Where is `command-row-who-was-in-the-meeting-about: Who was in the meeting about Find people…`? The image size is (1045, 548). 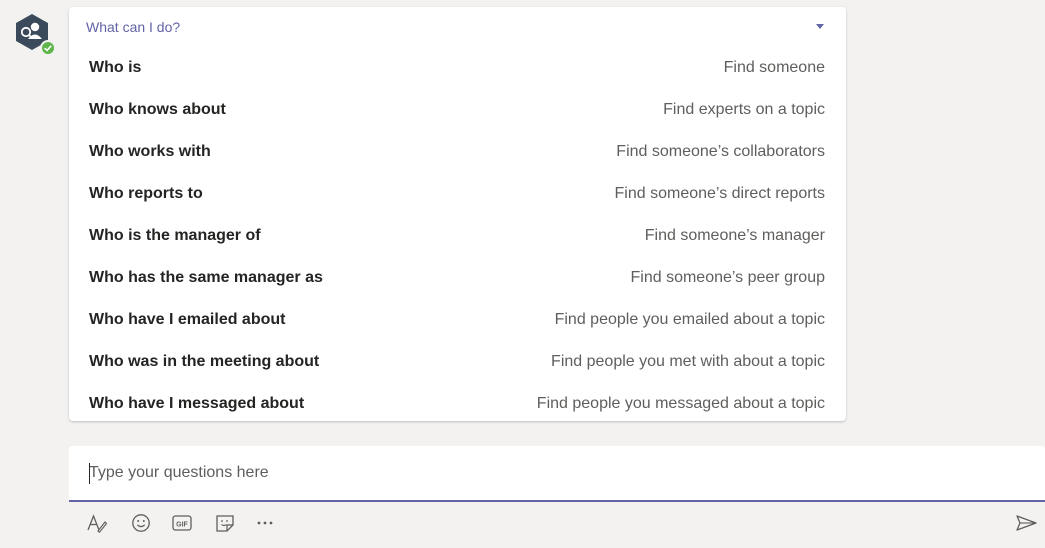
command-row-who-was-in-the-meeting-about: Who was in the meeting about Find people… is located at coordinates (457, 362).